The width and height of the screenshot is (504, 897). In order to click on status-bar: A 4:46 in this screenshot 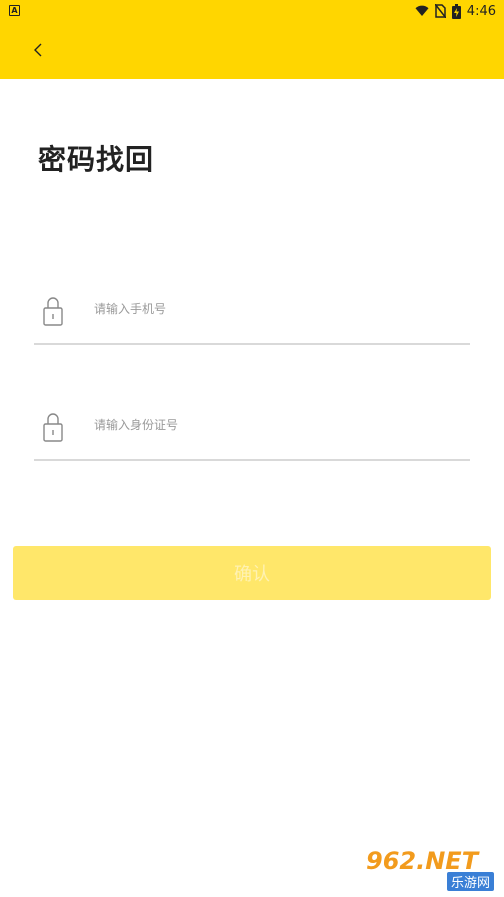, I will do `click(252, 11)`.